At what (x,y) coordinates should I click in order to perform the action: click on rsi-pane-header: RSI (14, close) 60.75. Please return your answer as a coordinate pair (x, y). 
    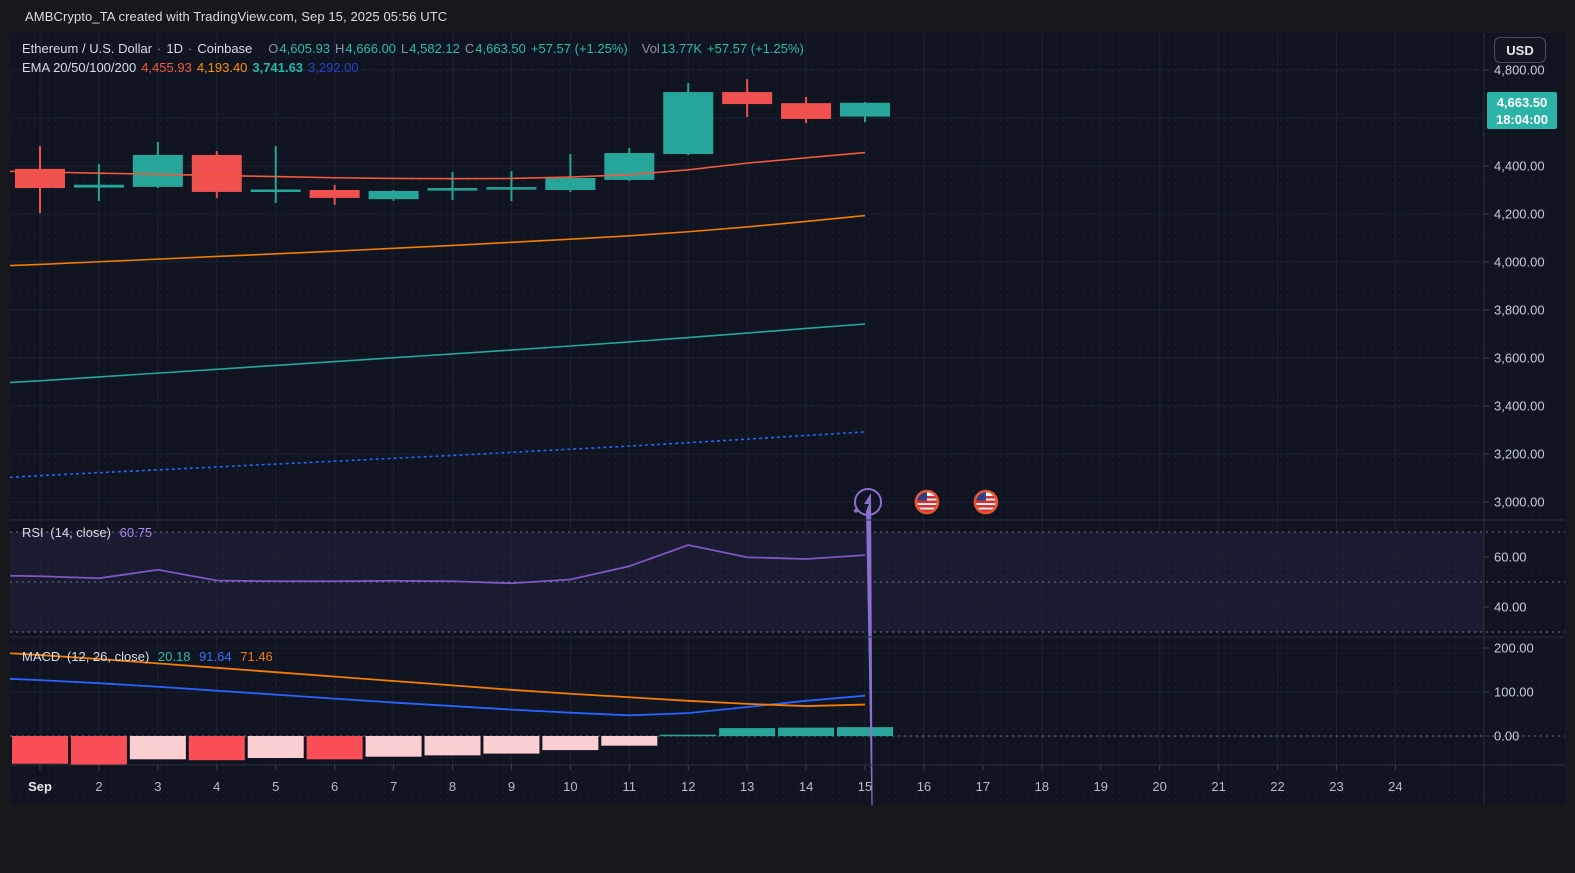
    Looking at the image, I should click on (89, 532).